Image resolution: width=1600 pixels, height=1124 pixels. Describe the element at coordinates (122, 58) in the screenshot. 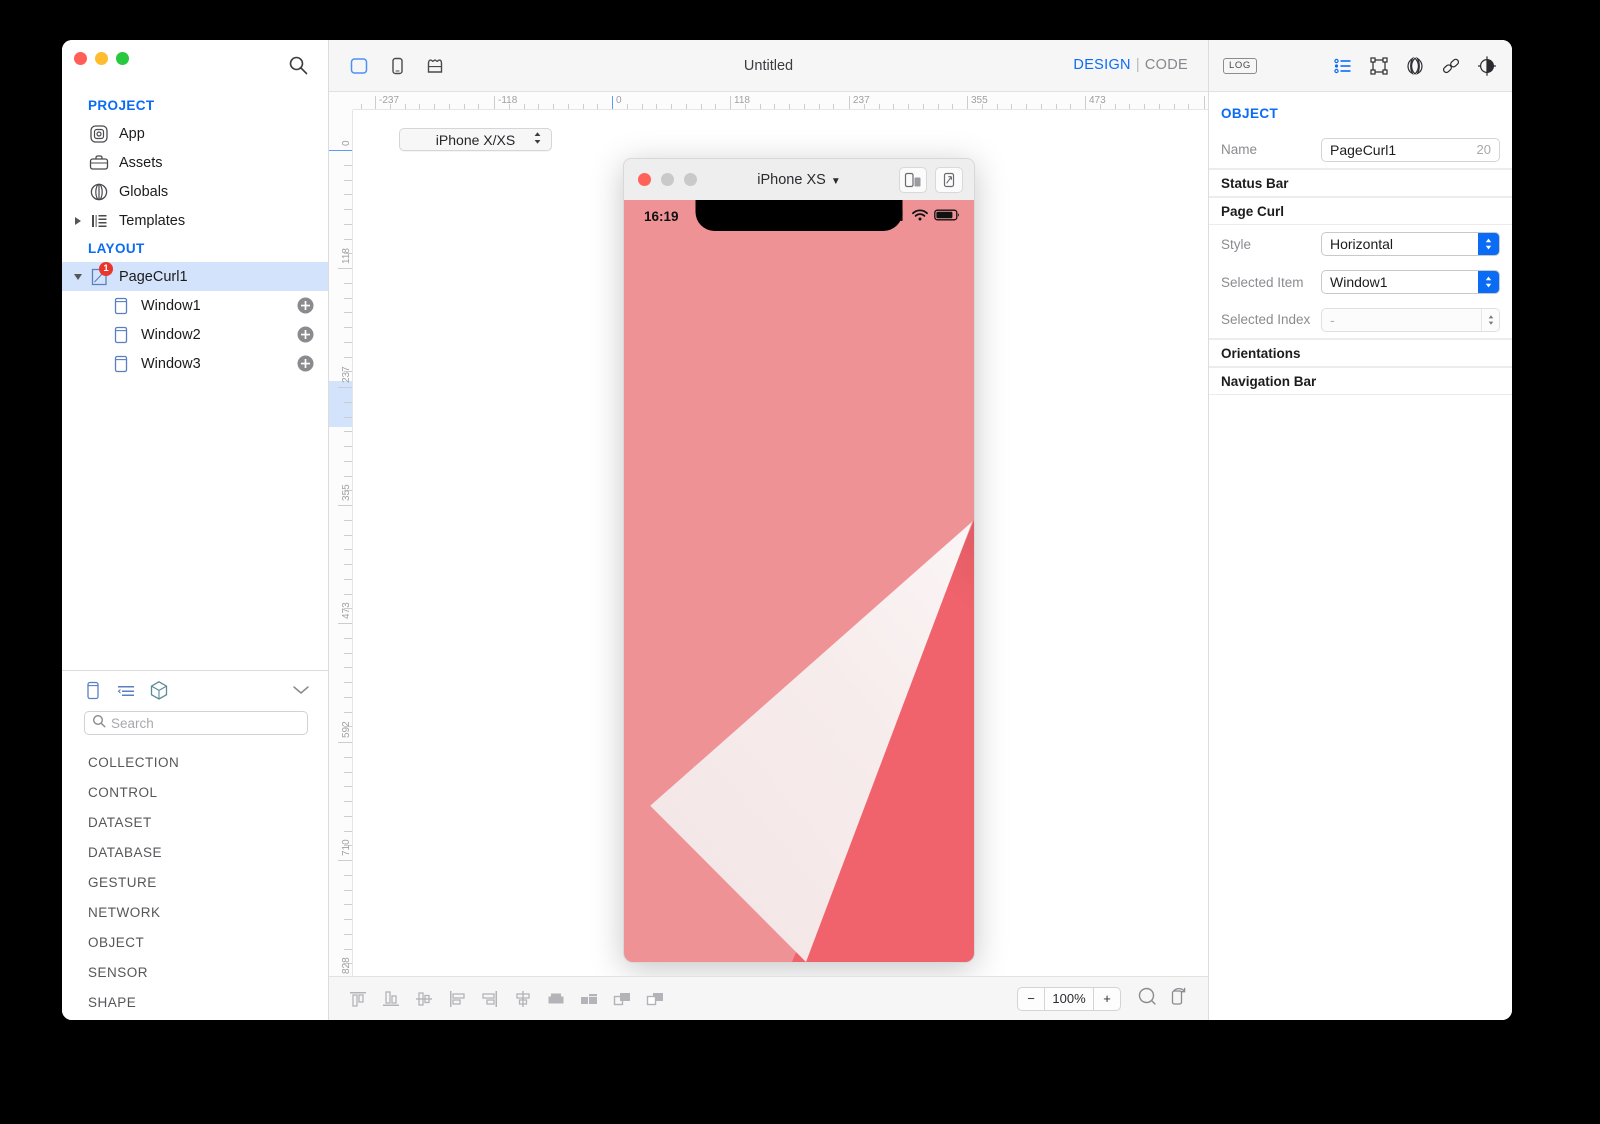

I see `maximize-window-button` at that location.